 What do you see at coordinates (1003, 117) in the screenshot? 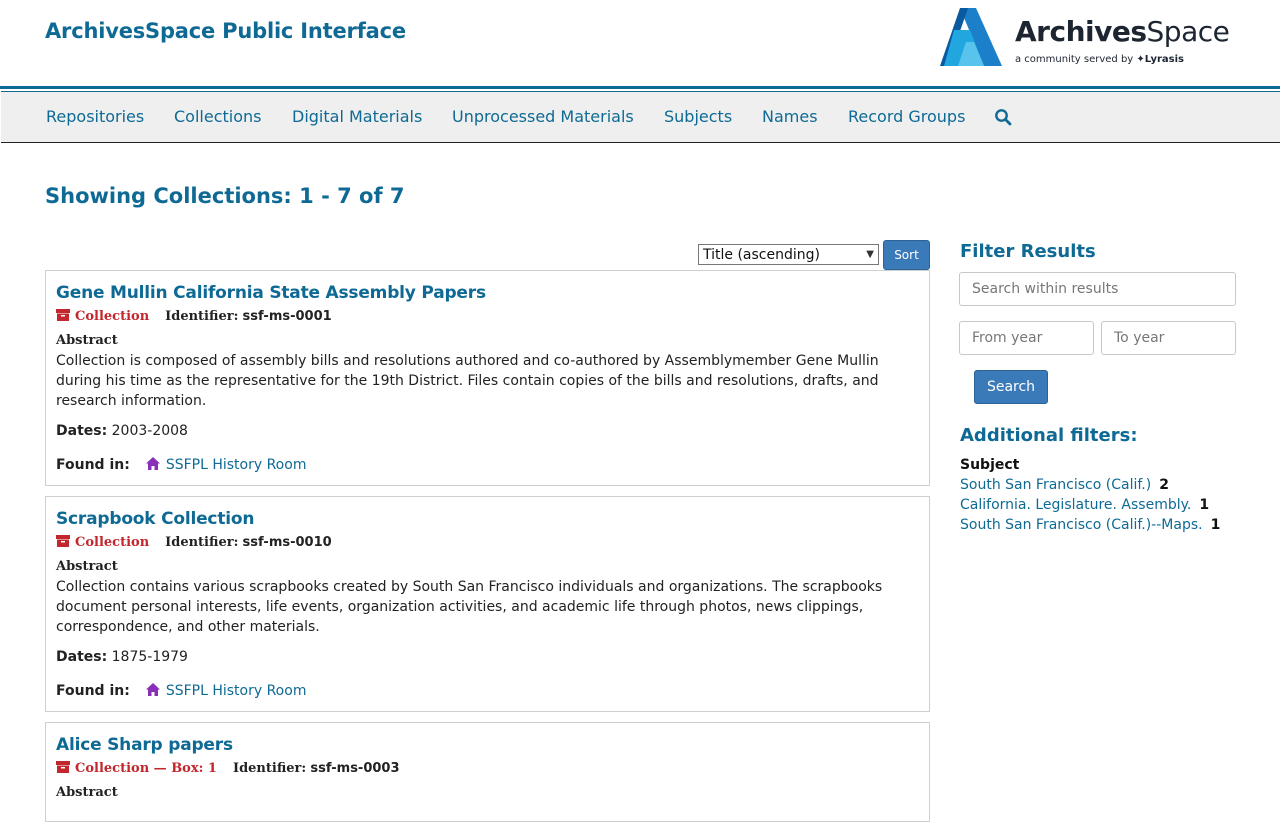
I see `search-icon` at bounding box center [1003, 117].